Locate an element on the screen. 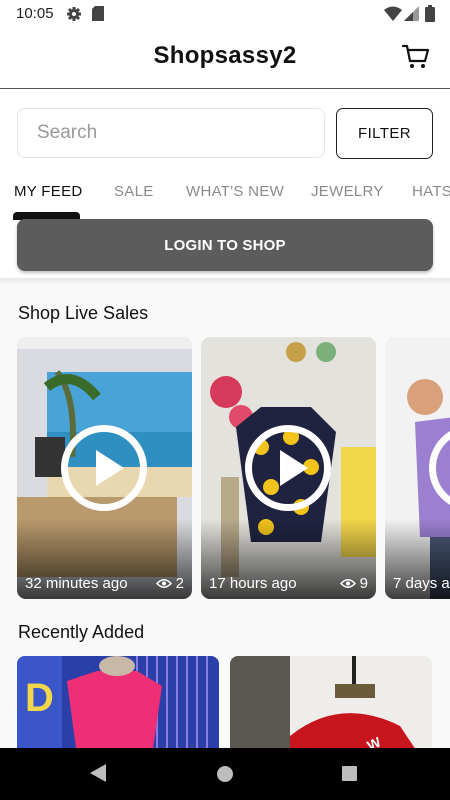  view-count-value: 9 is located at coordinates (363, 583).